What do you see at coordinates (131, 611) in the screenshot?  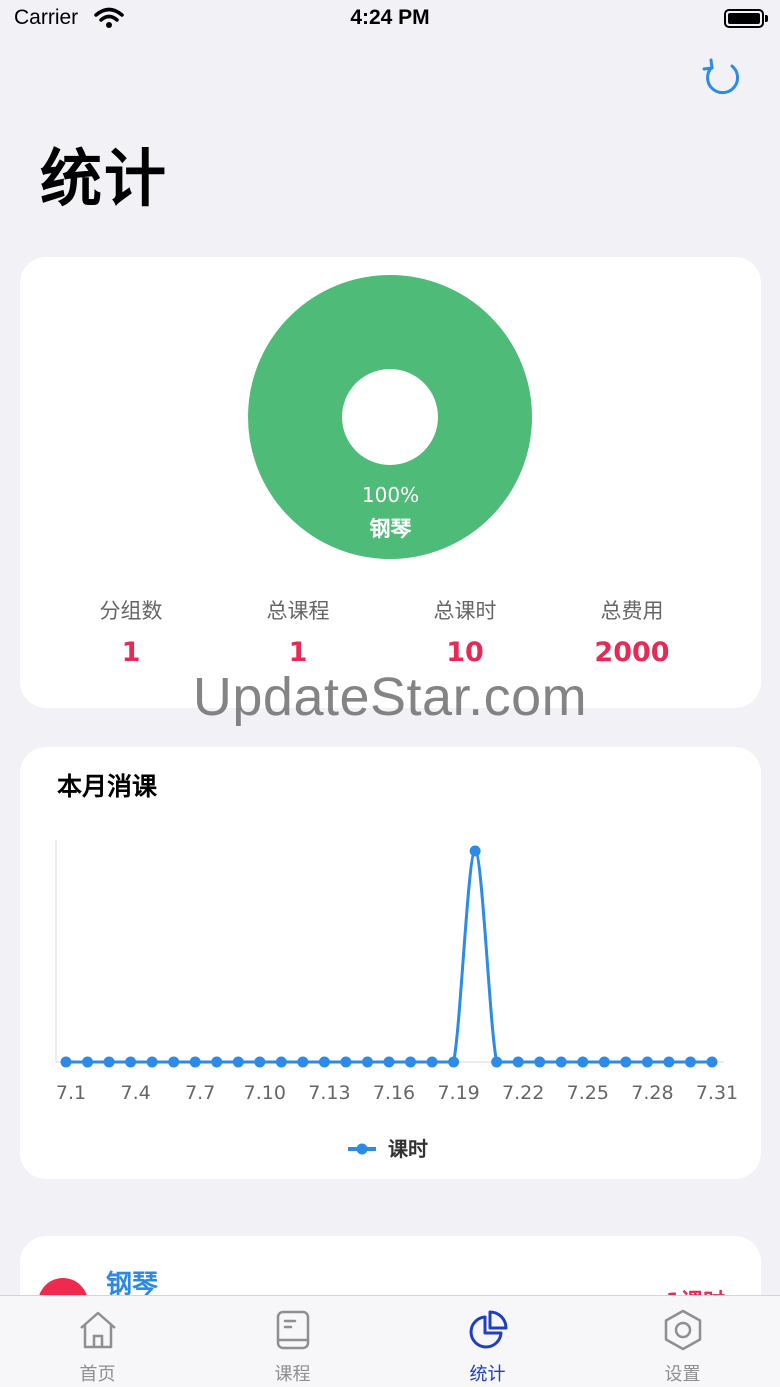 I see `stat-label: 分组数` at bounding box center [131, 611].